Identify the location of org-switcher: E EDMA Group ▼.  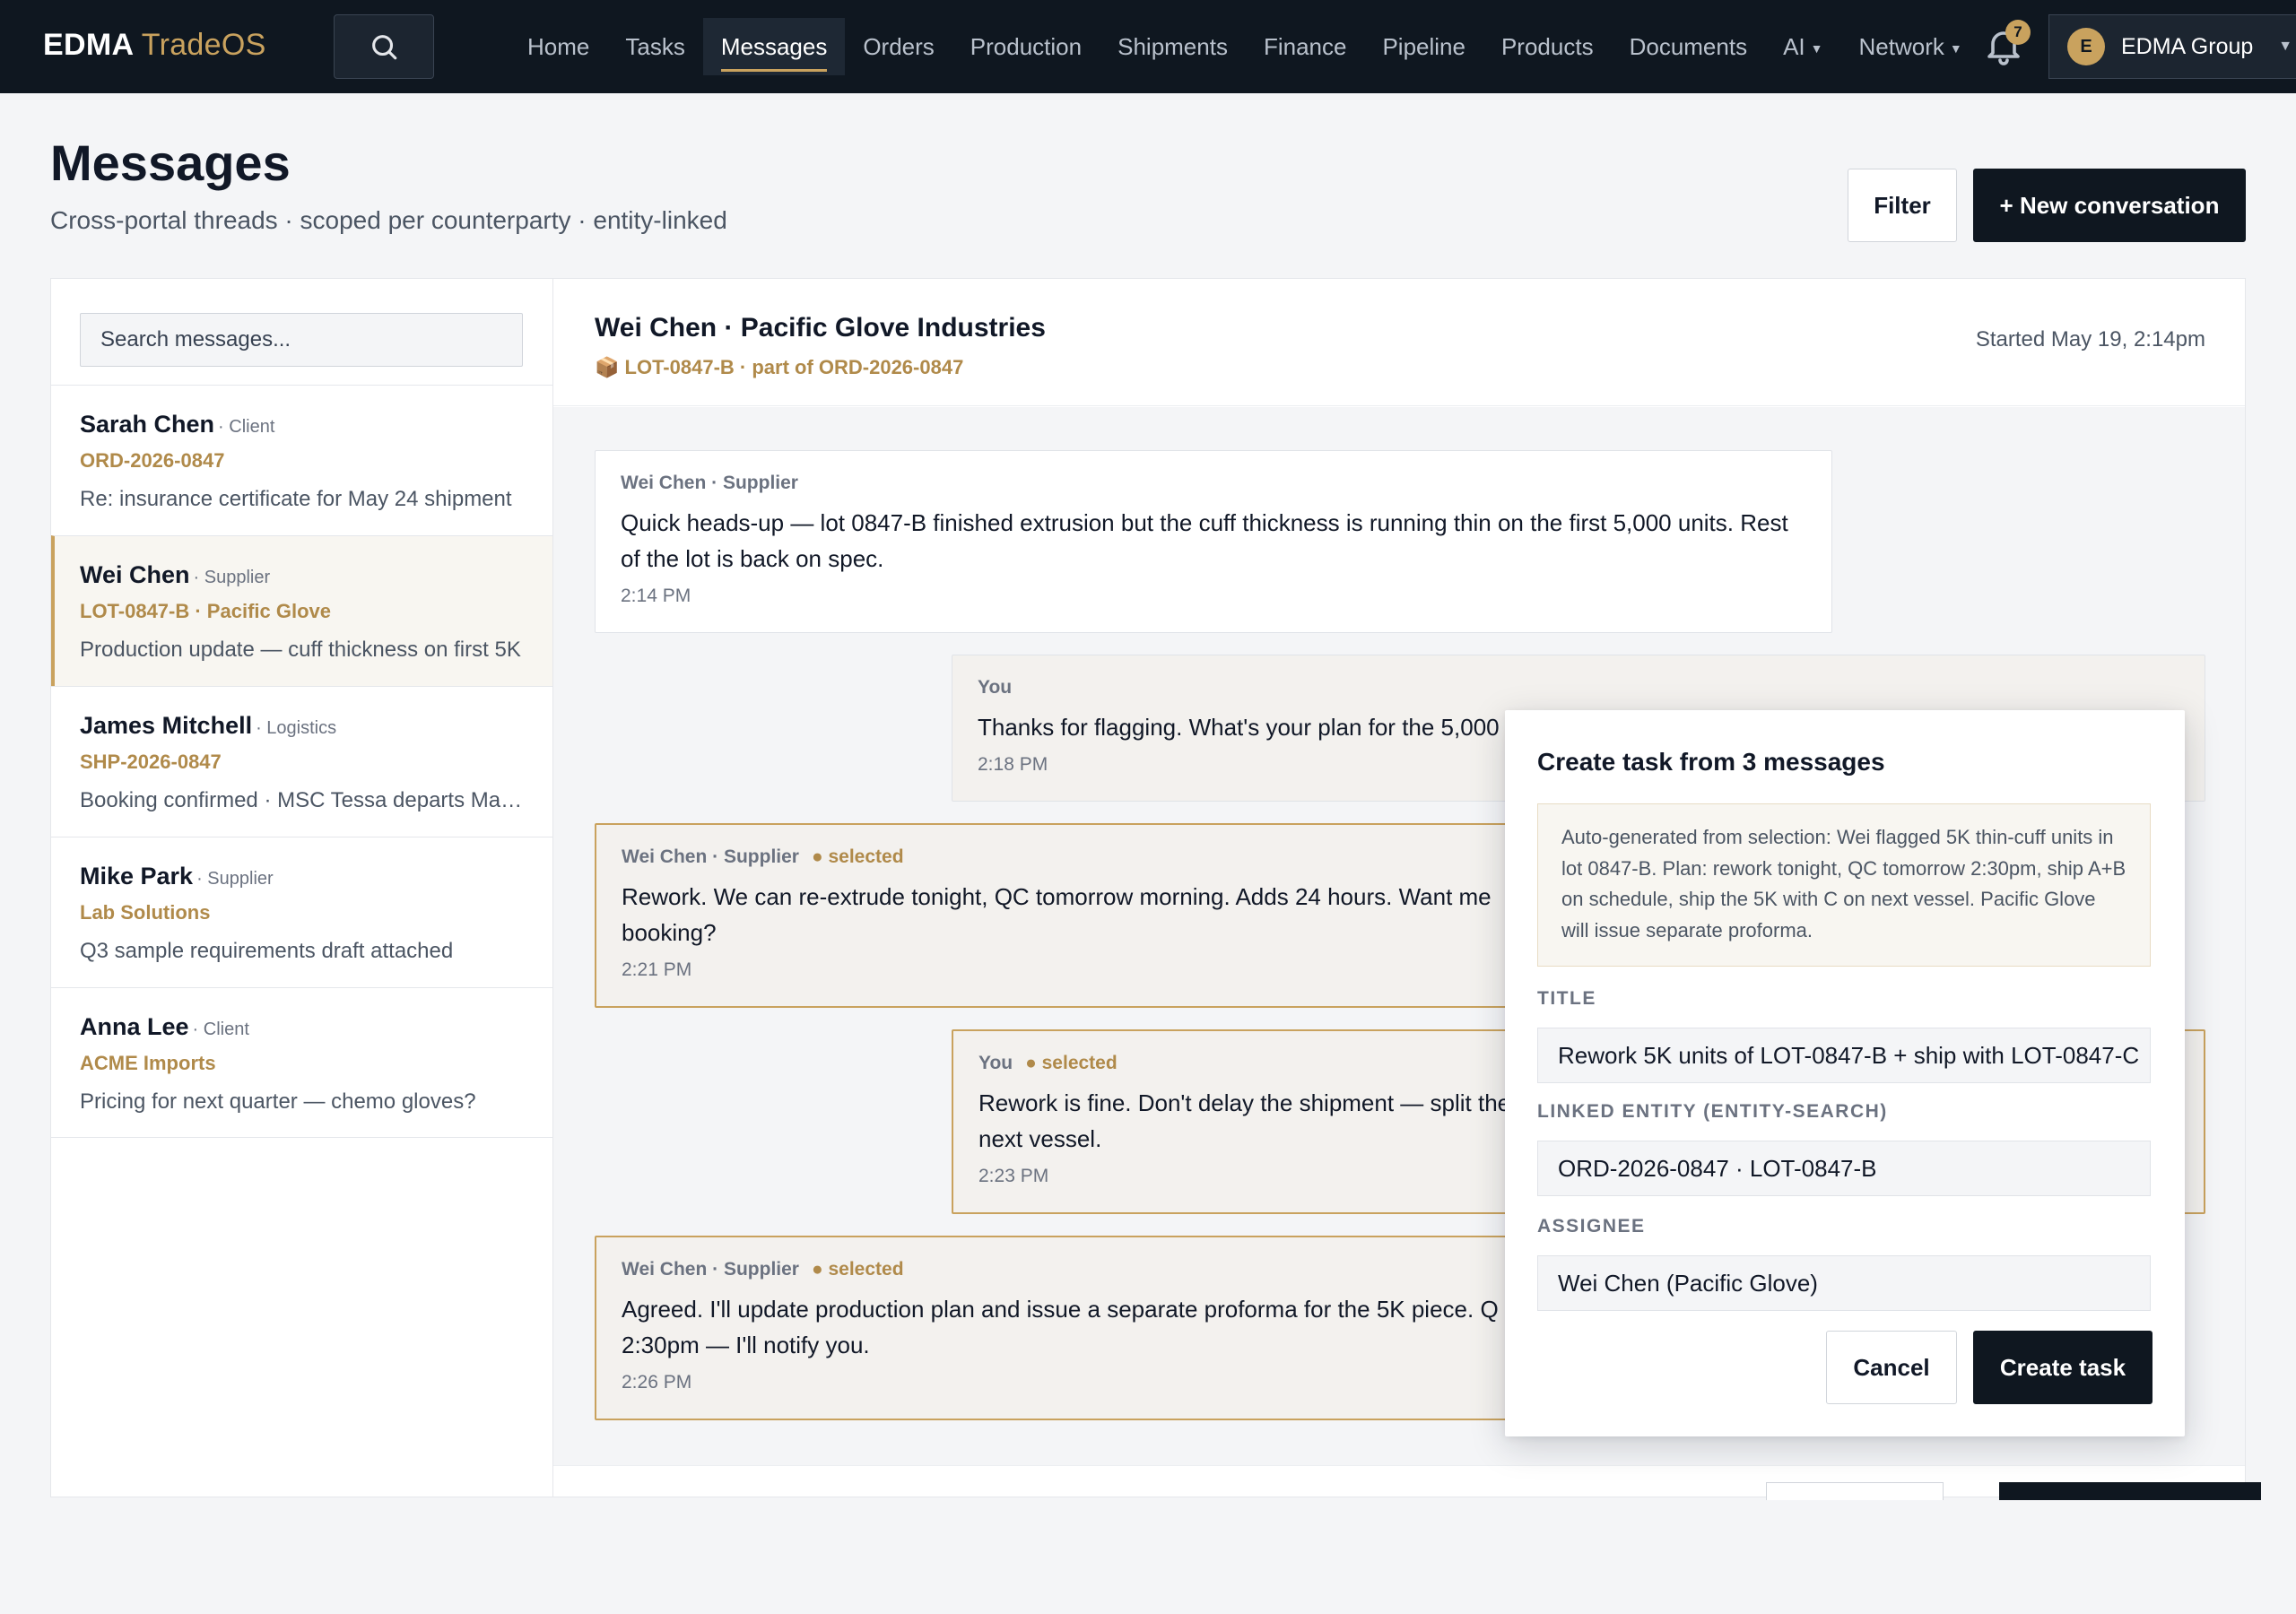
(2172, 46).